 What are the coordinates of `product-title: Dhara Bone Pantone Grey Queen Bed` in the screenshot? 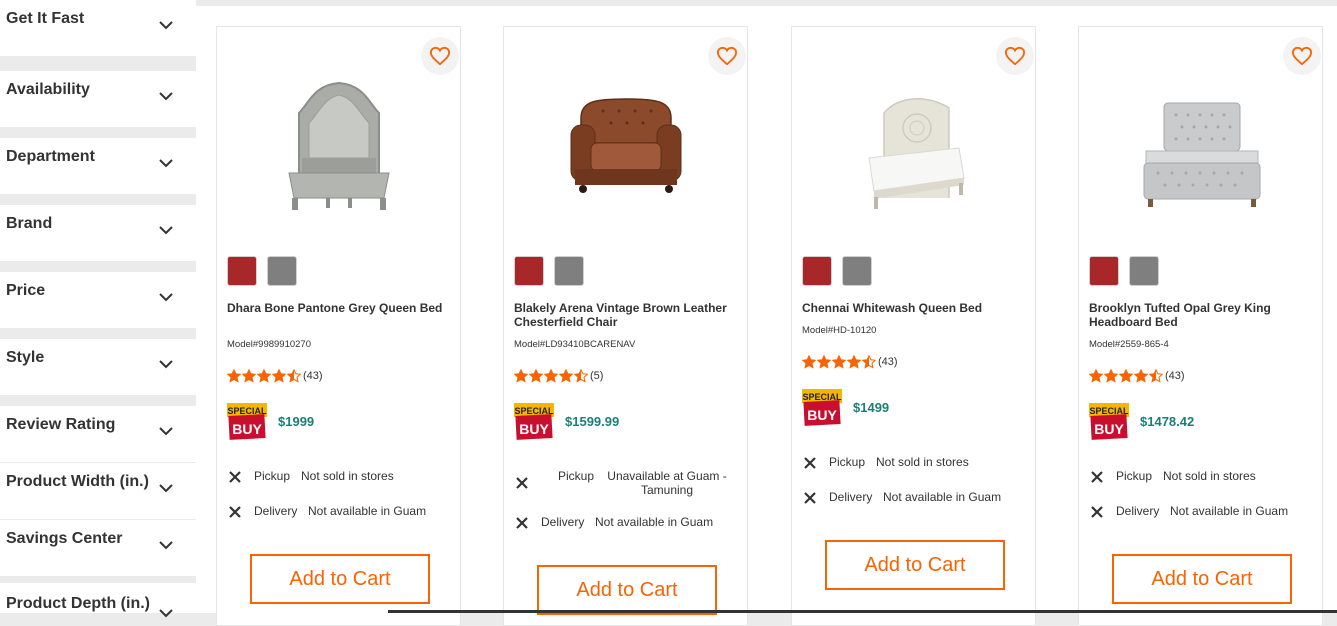 It's located at (339, 308).